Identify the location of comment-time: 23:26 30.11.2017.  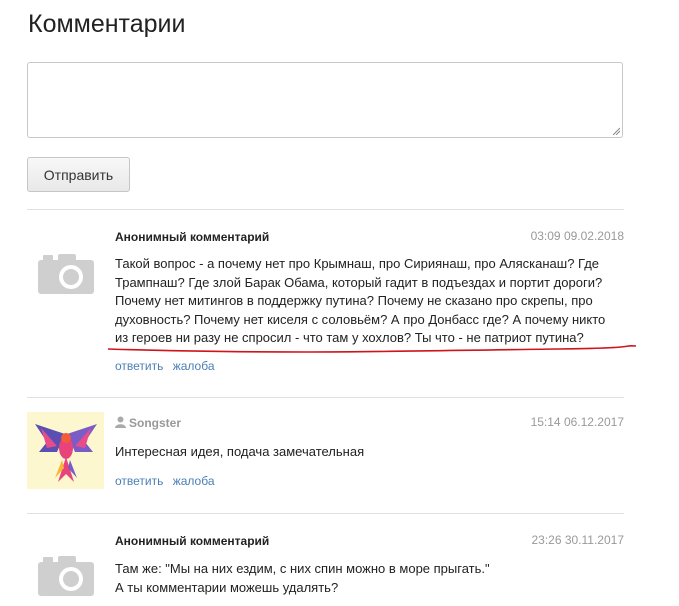
(577, 540).